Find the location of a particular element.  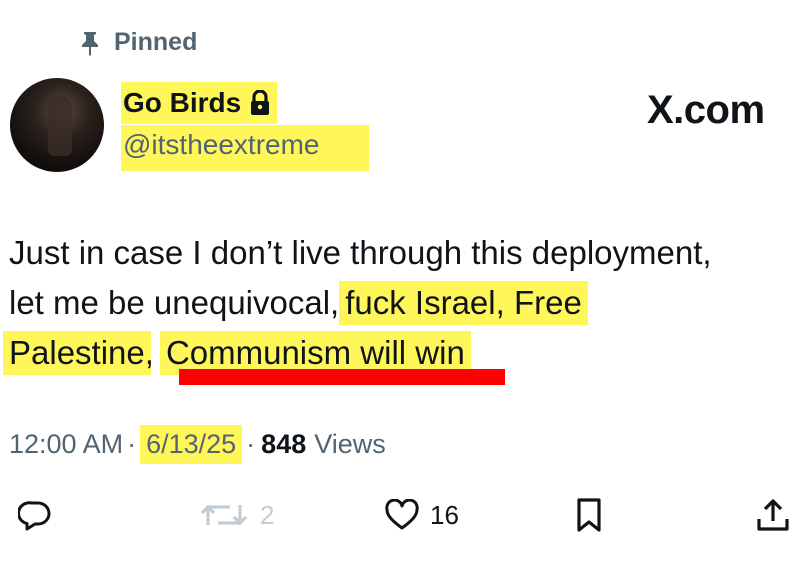

author-name: Go Birds is located at coordinates (199, 103).